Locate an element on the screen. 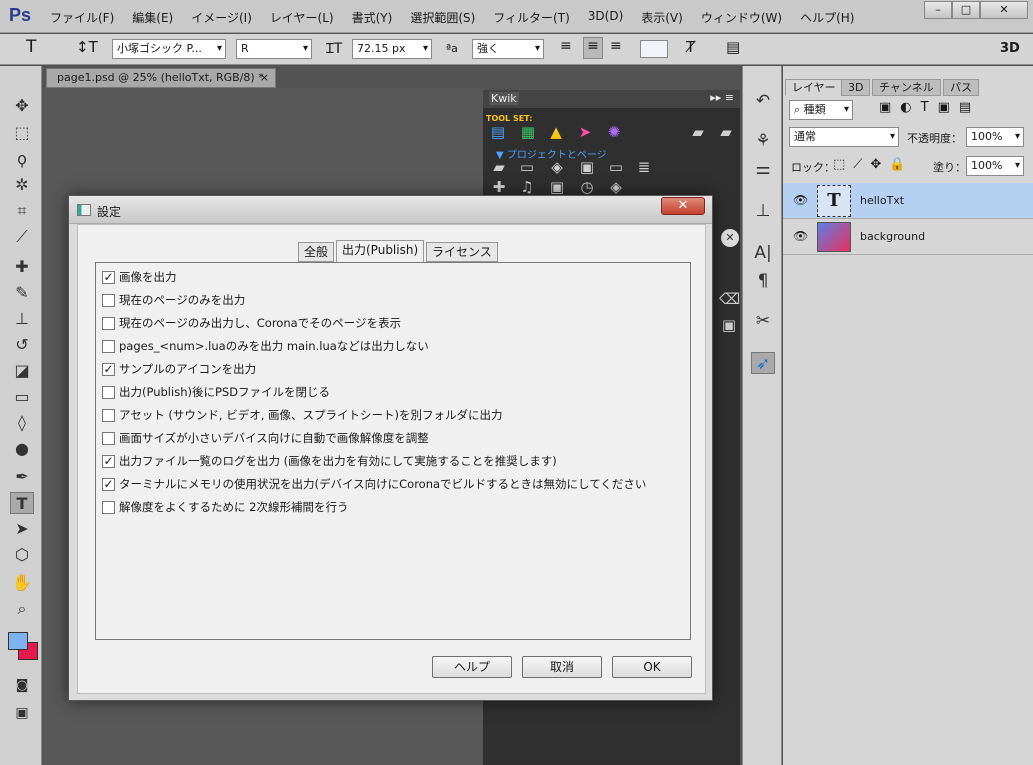 Image resolution: width=1033 pixels, height=765 pixels. lasso-tool-icon: ϙ is located at coordinates (22, 159).